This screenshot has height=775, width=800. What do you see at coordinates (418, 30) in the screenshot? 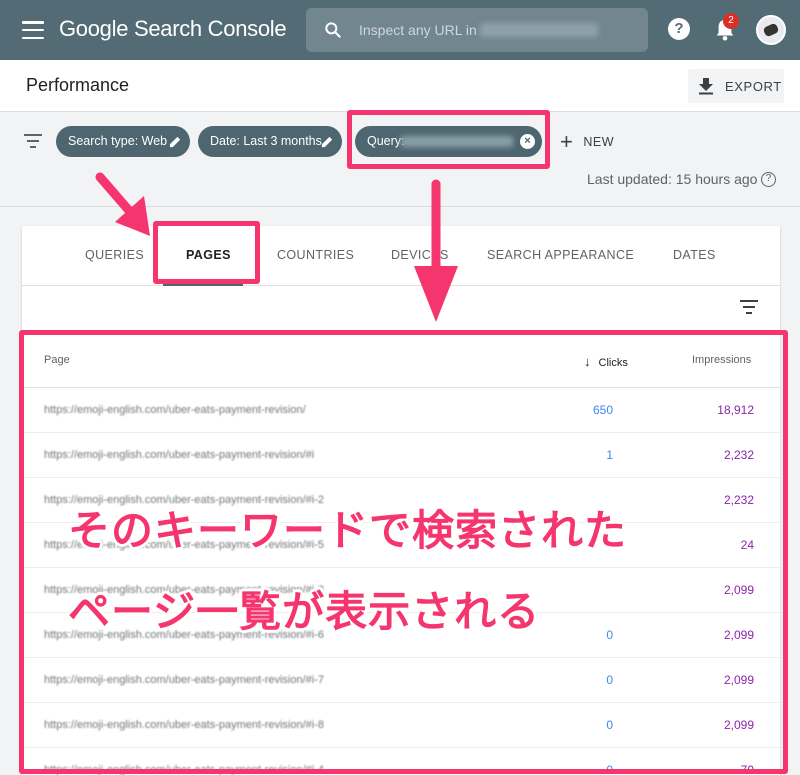
I see `search-placeholder: Inspect any URL in` at bounding box center [418, 30].